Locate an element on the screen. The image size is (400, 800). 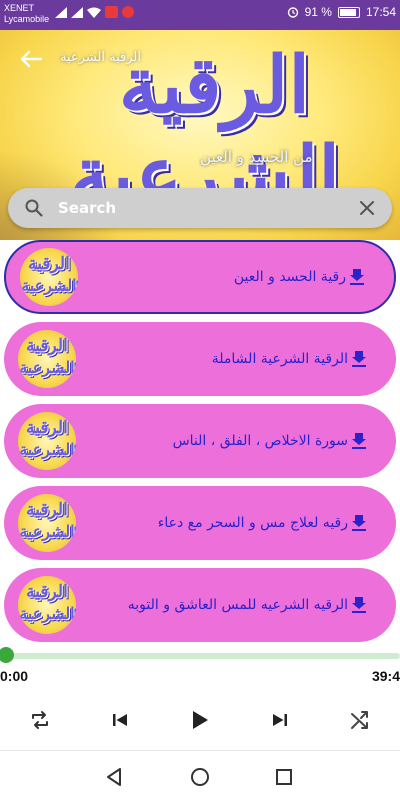
next-button is located at coordinates (280, 720).